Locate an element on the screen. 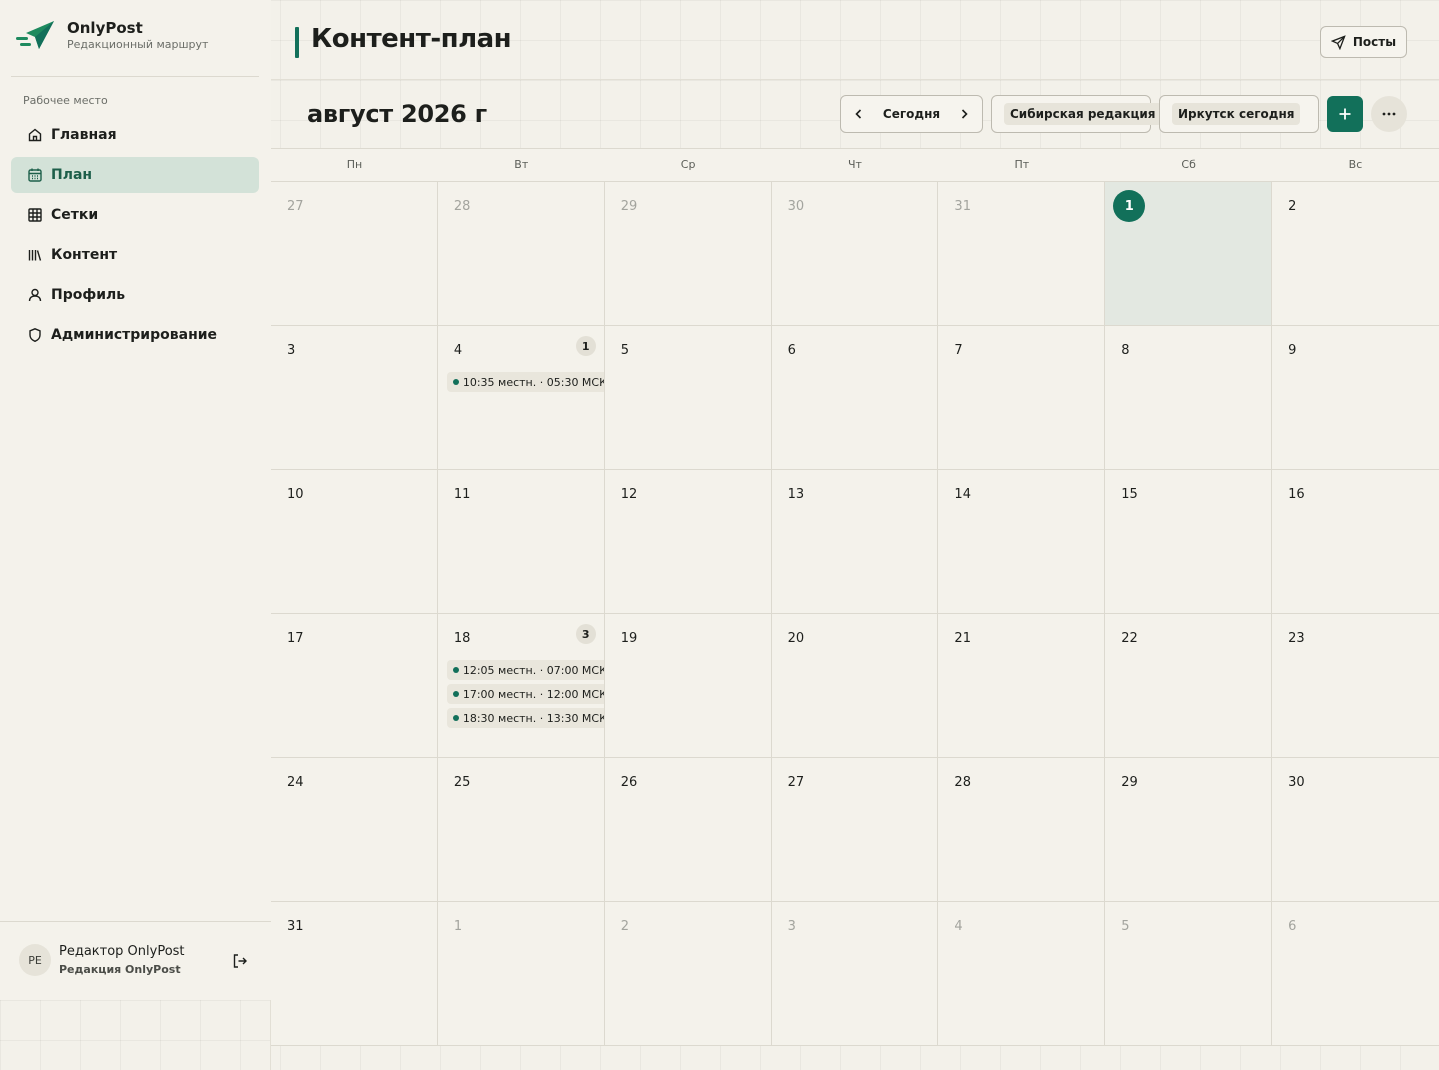 This screenshot has width=1439, height=1070. day-number: 28 is located at coordinates (962, 782).